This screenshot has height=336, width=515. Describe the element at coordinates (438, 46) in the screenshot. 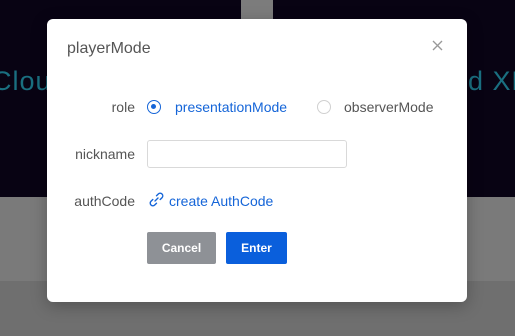

I see `close-icon` at that location.